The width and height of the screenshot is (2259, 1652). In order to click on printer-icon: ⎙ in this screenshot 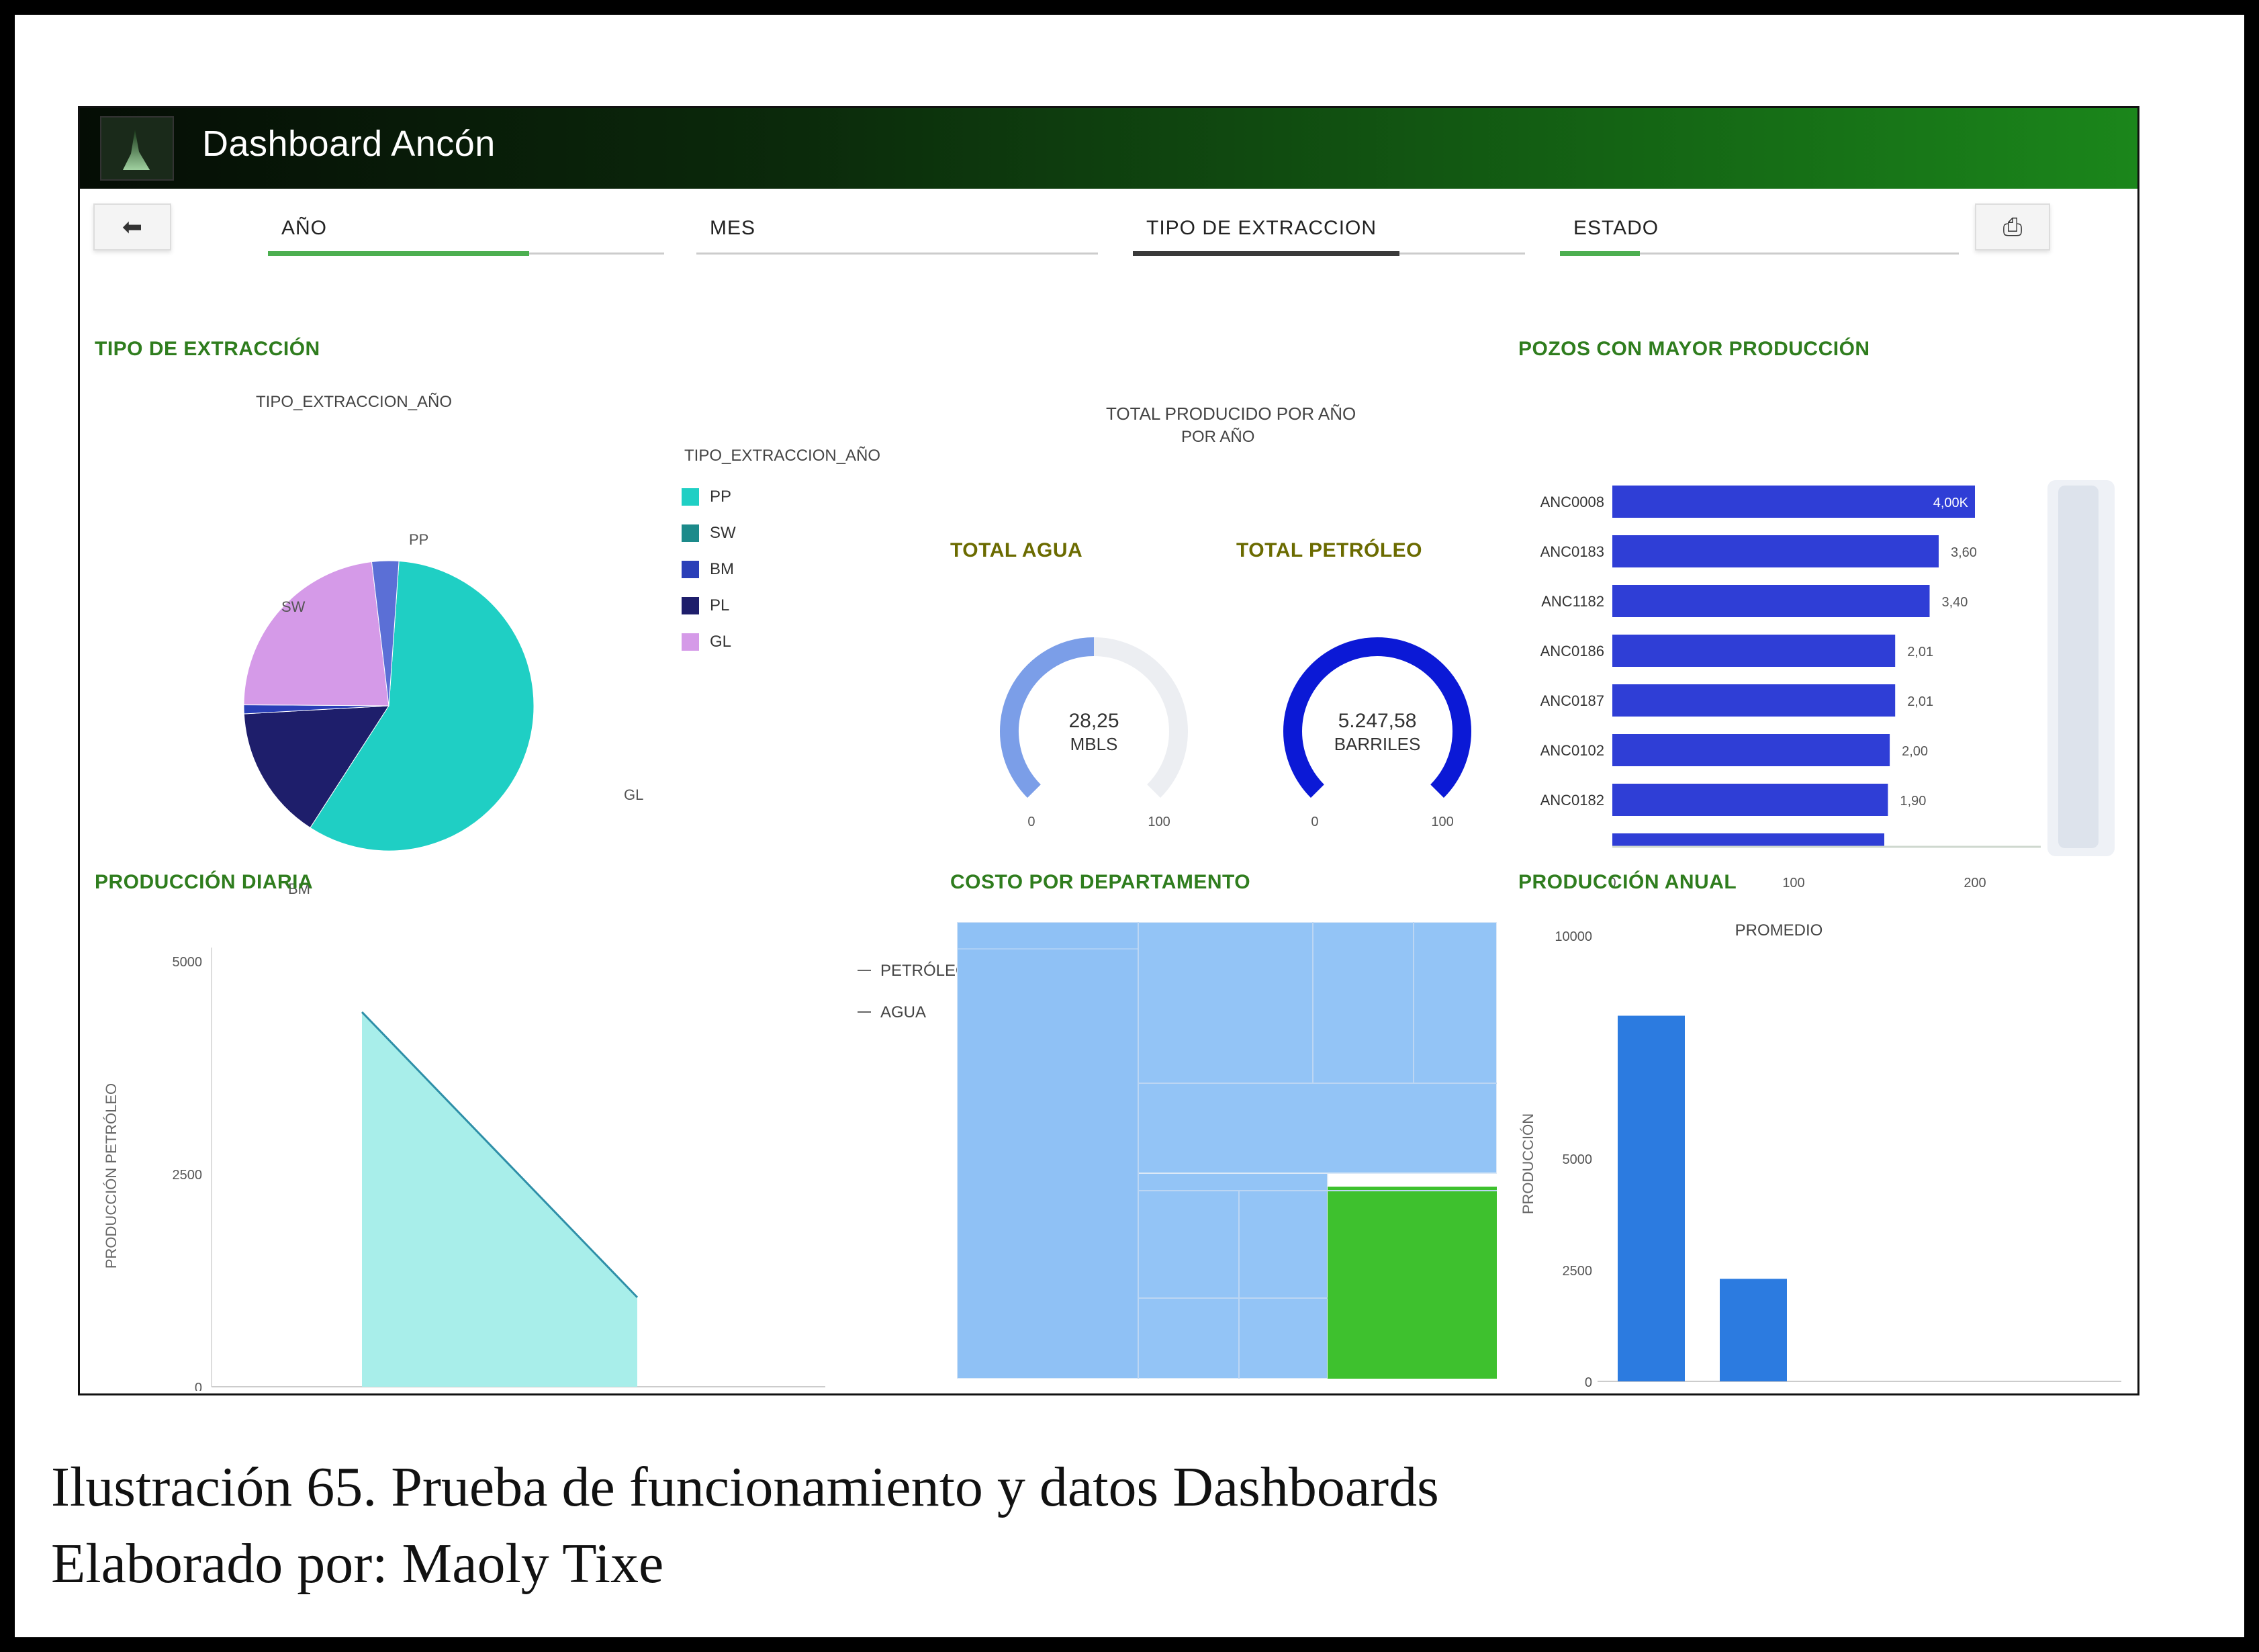, I will do `click(2012, 226)`.